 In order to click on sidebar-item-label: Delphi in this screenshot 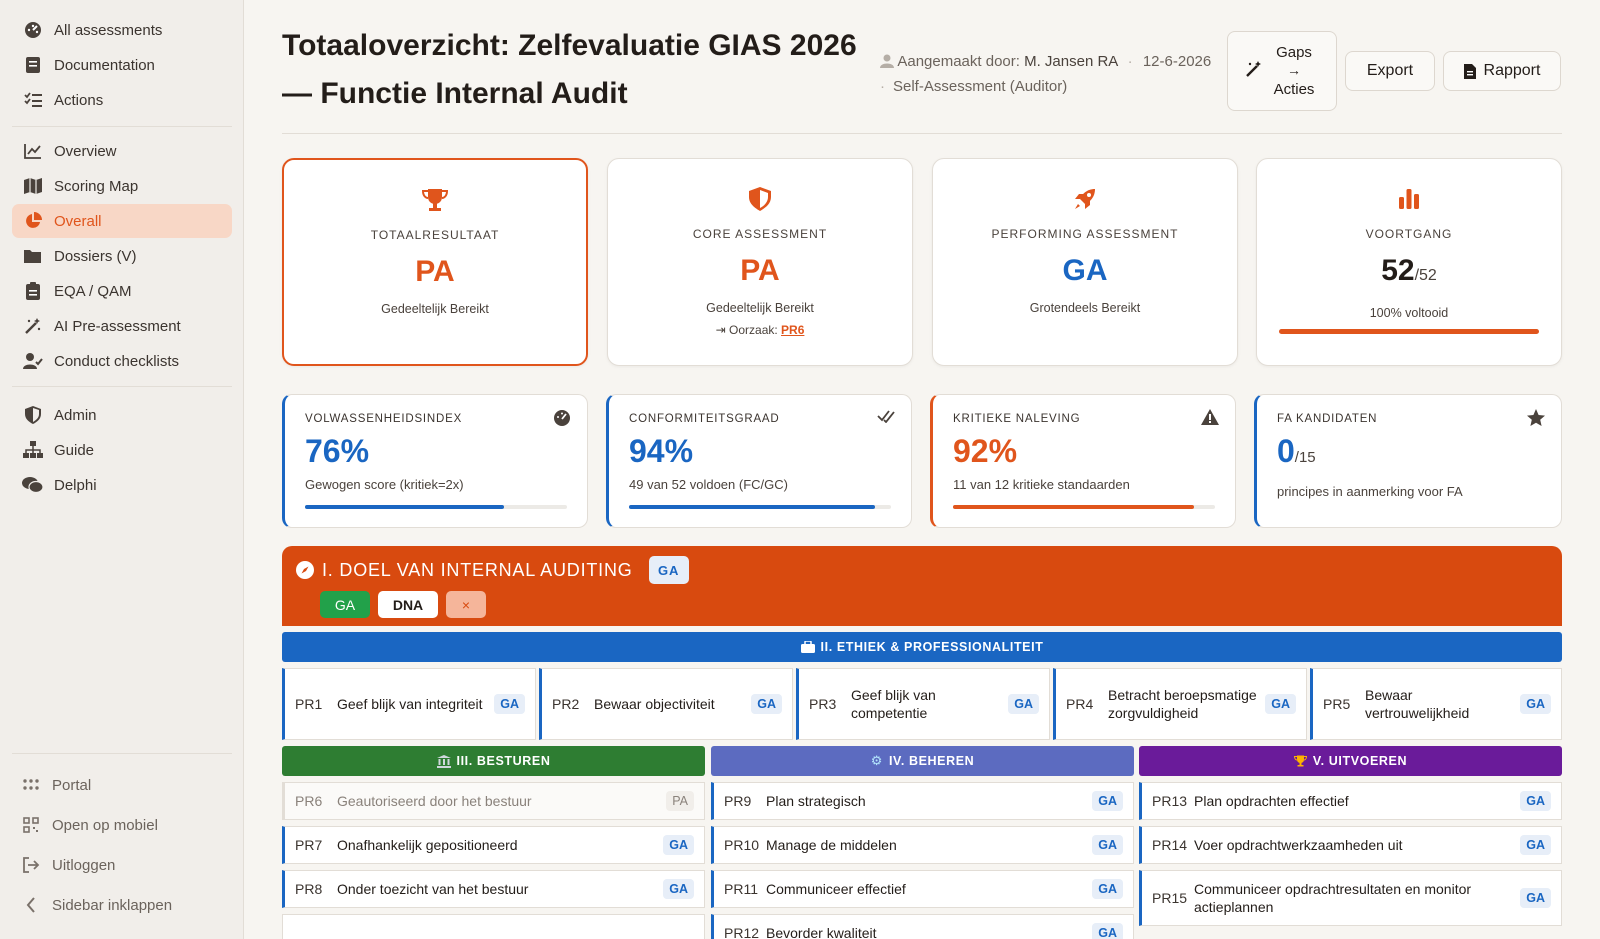, I will do `click(75, 485)`.